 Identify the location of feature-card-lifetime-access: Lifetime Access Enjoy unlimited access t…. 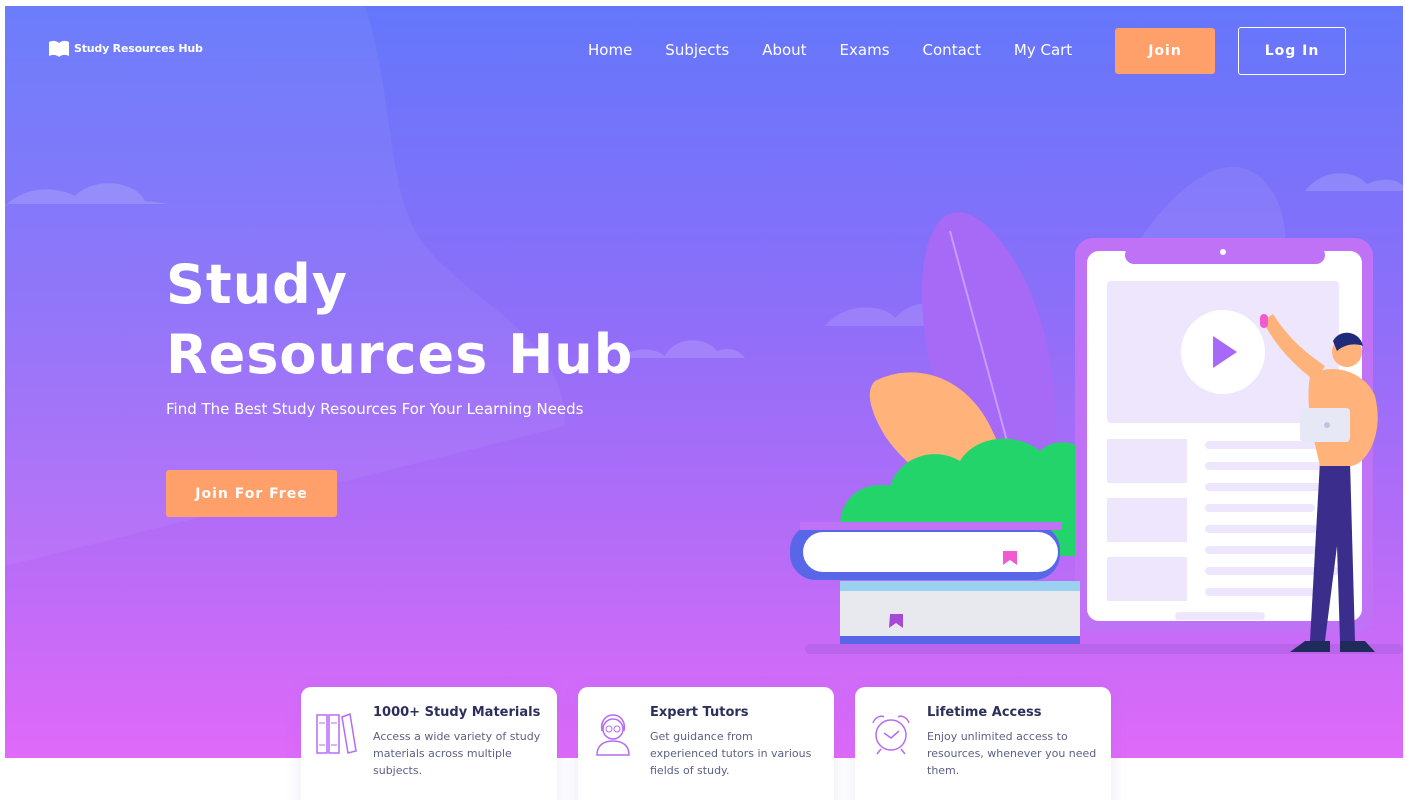
(983, 743).